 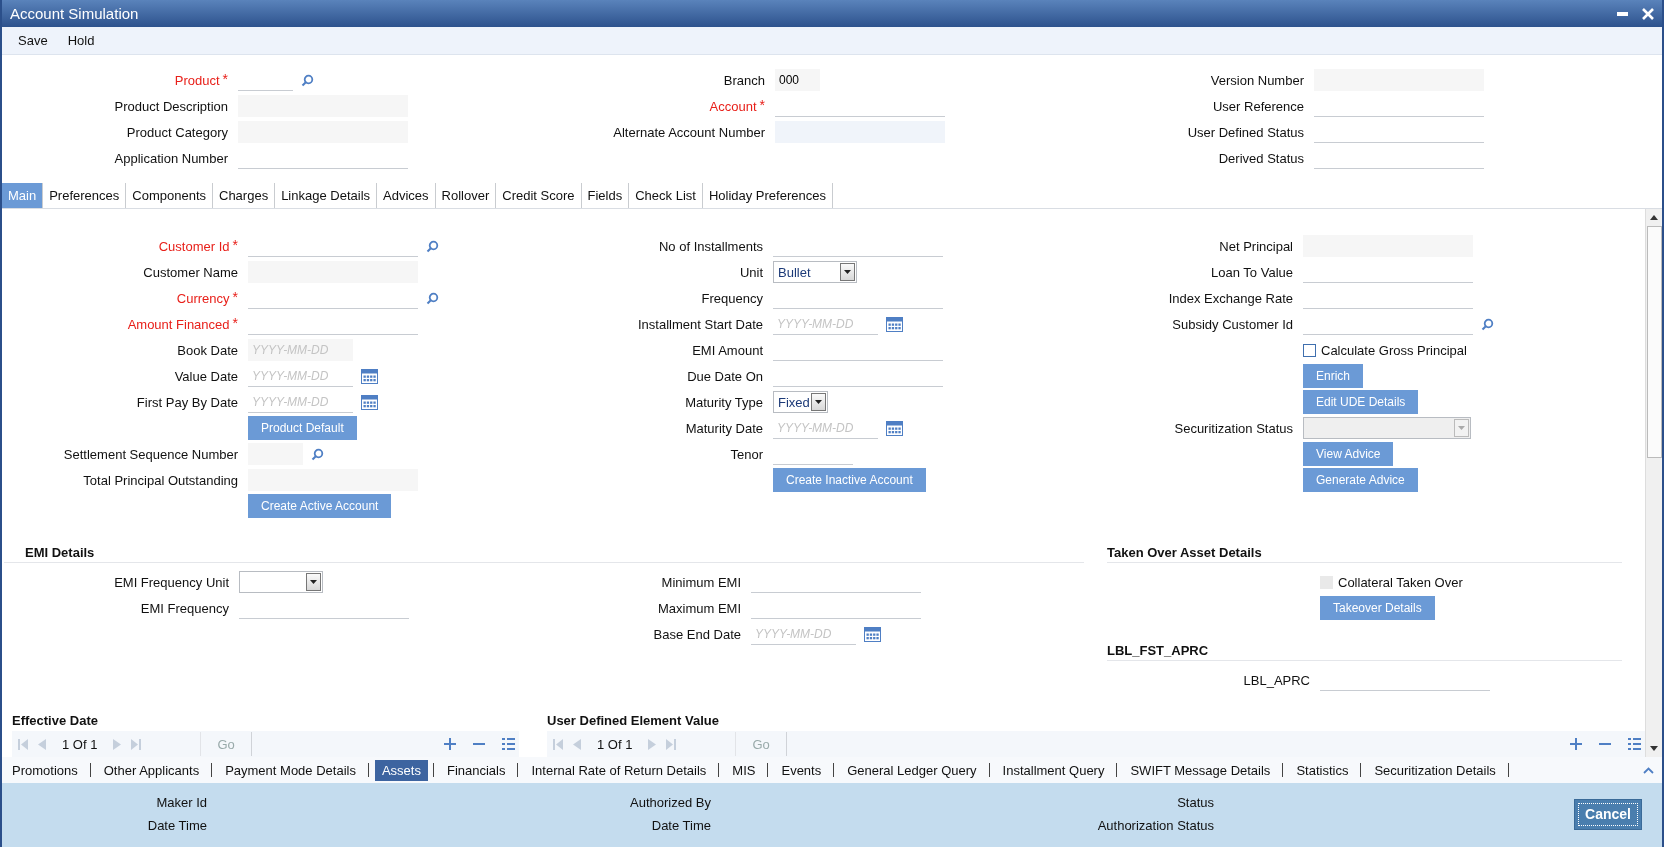 I want to click on dropdown: Bullet, so click(x=815, y=272).